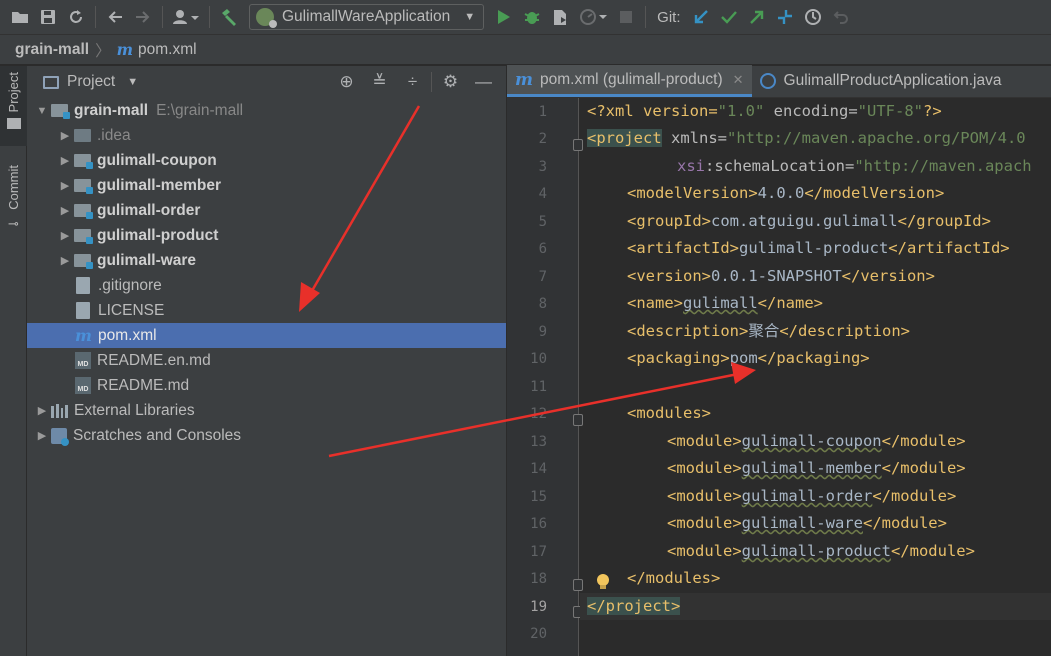 The width and height of the screenshot is (1051, 656). Describe the element at coordinates (367, 17) in the screenshot. I see `run-configuration-select: GulimallWareApplication ▼` at that location.